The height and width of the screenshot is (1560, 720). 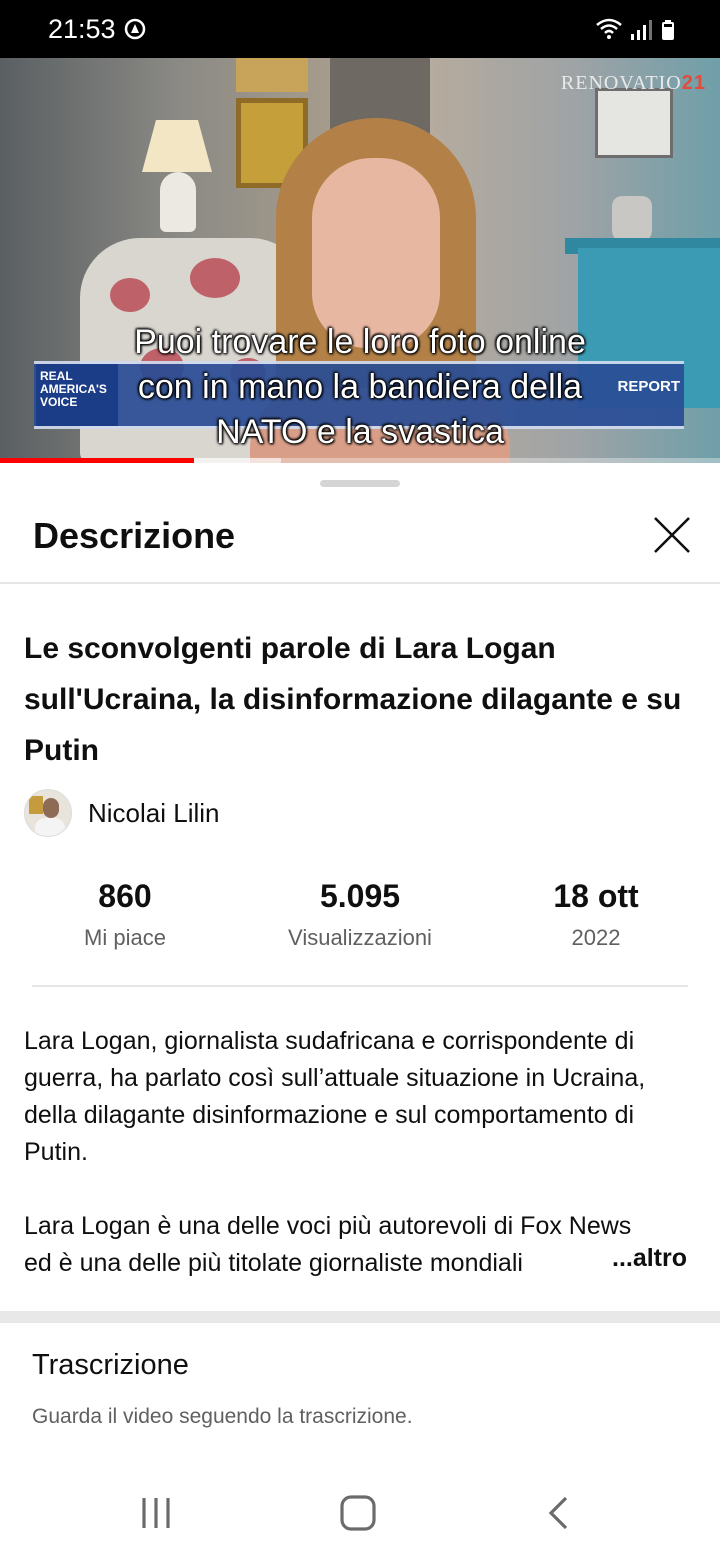 I want to click on wifi-icon, so click(x=609, y=28).